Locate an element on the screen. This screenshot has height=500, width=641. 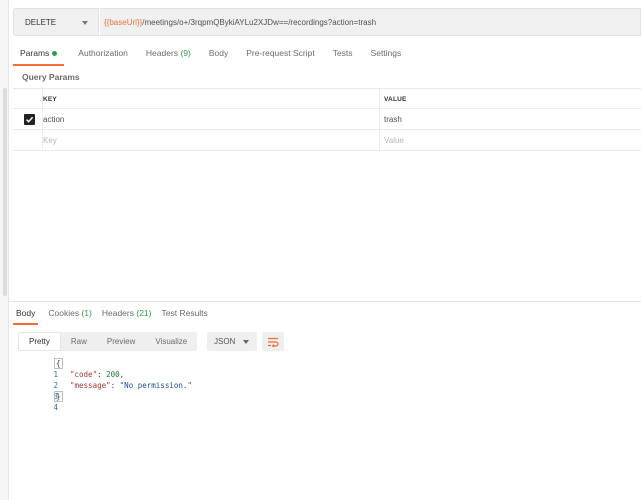
view-raw-button: Raw is located at coordinates (79, 341).